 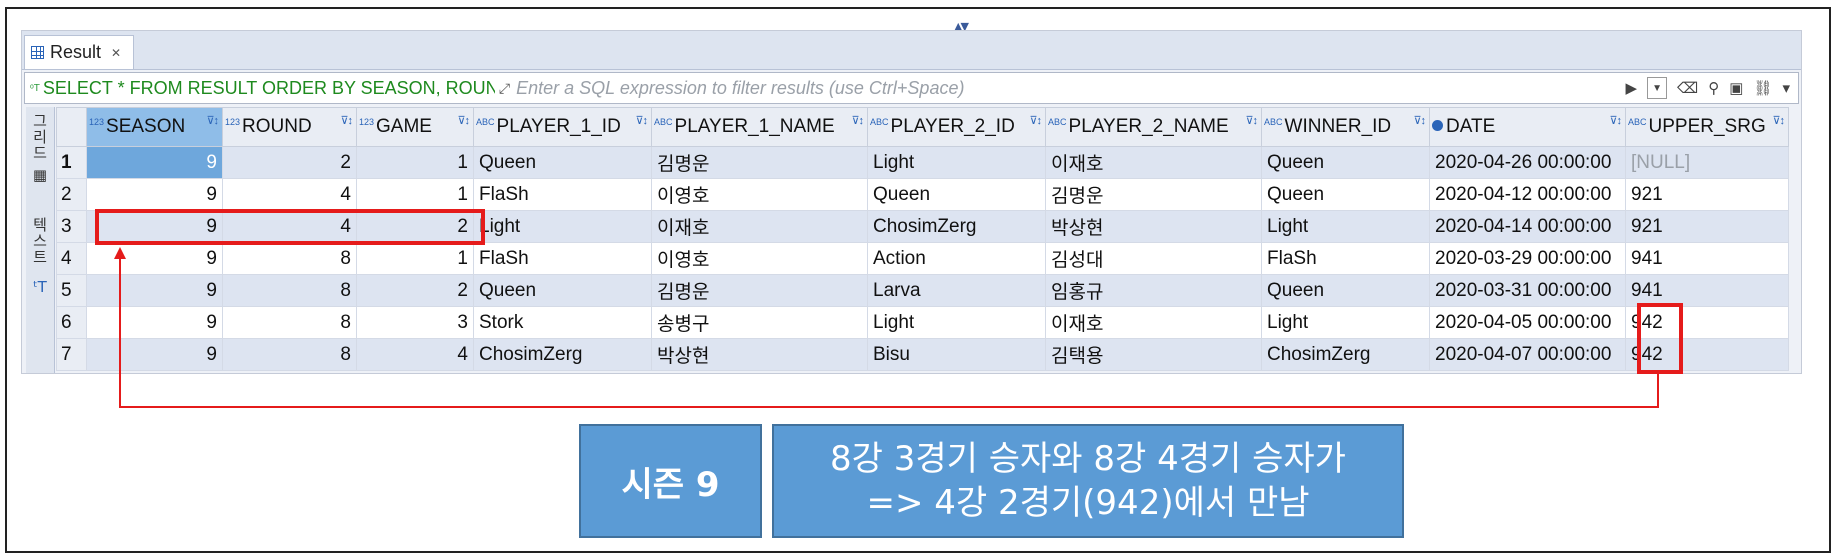 I want to click on cell-date: 2020-03-29 00:00:00, so click(x=1527, y=258).